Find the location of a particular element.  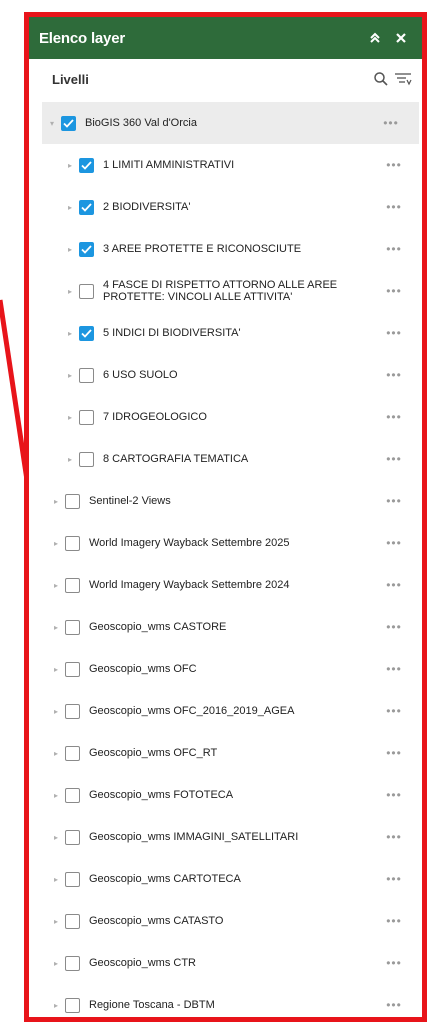

layer-row: ▸ Geoscopio_wms OFC_RT ••• is located at coordinates (225, 753).